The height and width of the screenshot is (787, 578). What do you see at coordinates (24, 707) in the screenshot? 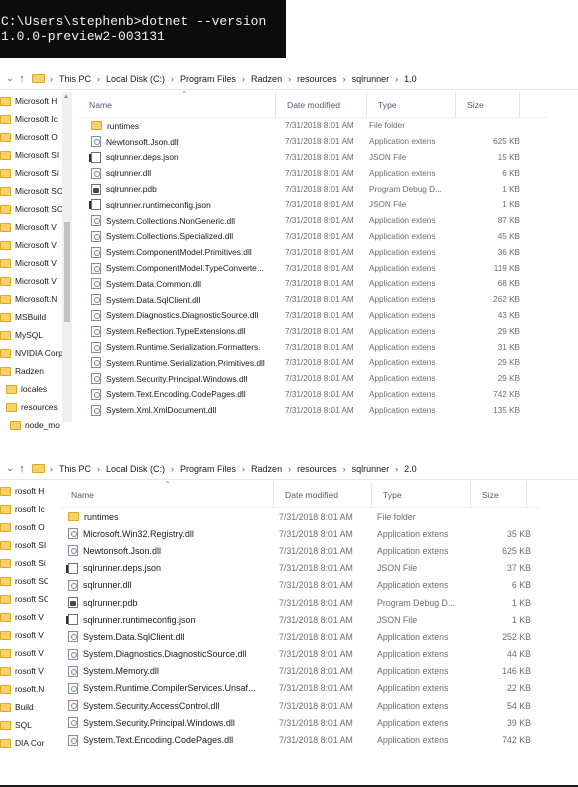
I see `nav-item: Build` at bounding box center [24, 707].